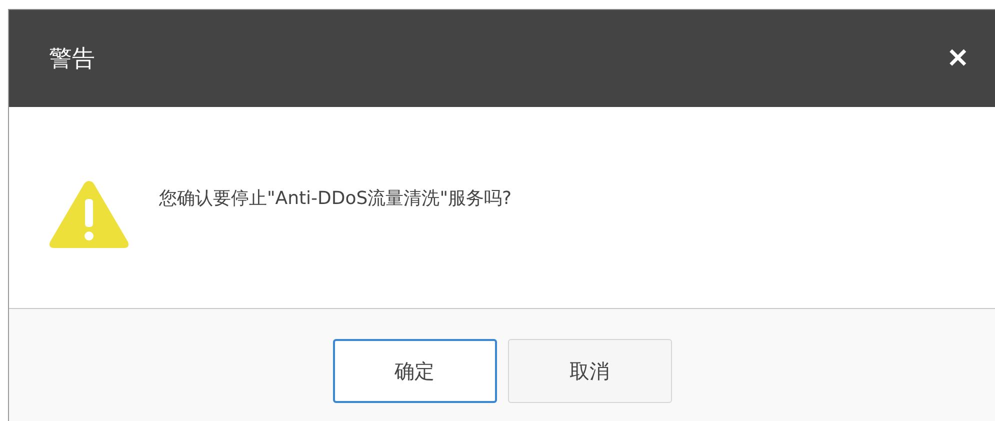 The height and width of the screenshot is (421, 995). I want to click on cancel-button: 取消, so click(590, 371).